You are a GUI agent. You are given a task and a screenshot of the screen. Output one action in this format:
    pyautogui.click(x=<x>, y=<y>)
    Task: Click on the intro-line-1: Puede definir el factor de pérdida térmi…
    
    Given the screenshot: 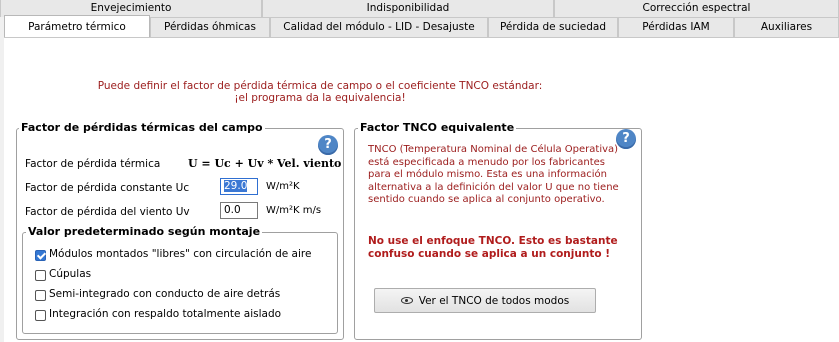 What is the action you would take?
    pyautogui.click(x=320, y=86)
    